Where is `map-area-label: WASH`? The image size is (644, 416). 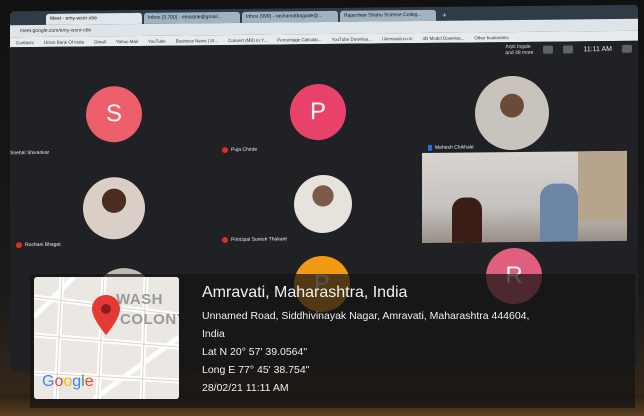
map-area-label: WASH is located at coordinates (139, 299).